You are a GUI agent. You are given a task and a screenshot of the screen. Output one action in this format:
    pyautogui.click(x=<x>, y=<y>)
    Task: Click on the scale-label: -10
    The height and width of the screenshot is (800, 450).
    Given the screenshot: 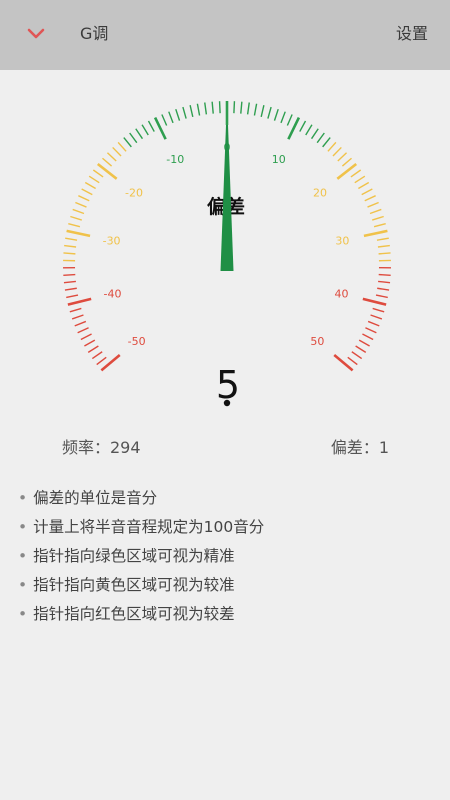 What is the action you would take?
    pyautogui.click(x=175, y=159)
    